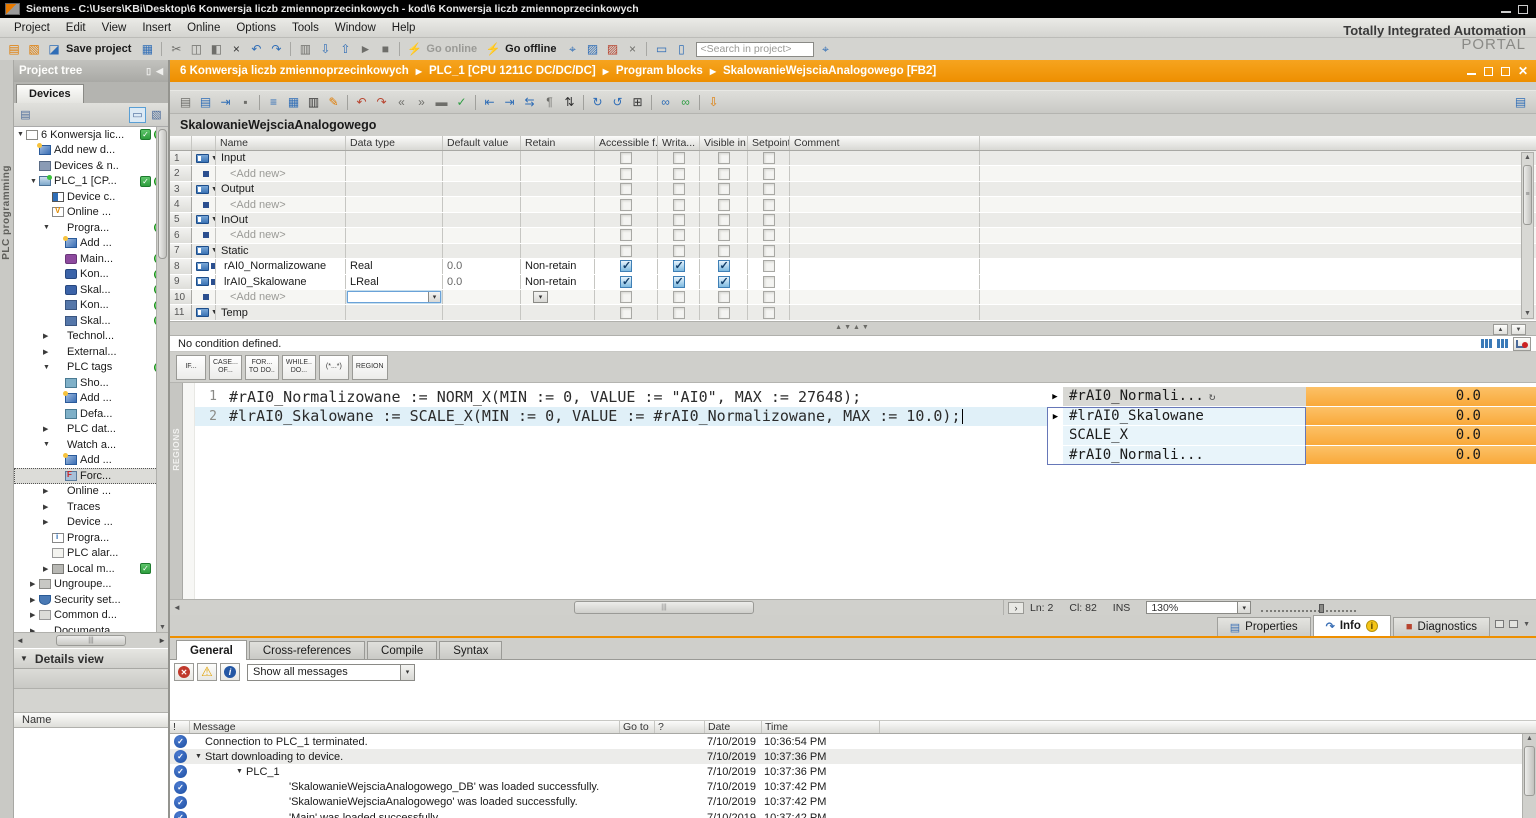 This screenshot has height=818, width=1536. I want to click on watch-row: #rAI0_Normali...↻ 0.0, so click(1291, 397).